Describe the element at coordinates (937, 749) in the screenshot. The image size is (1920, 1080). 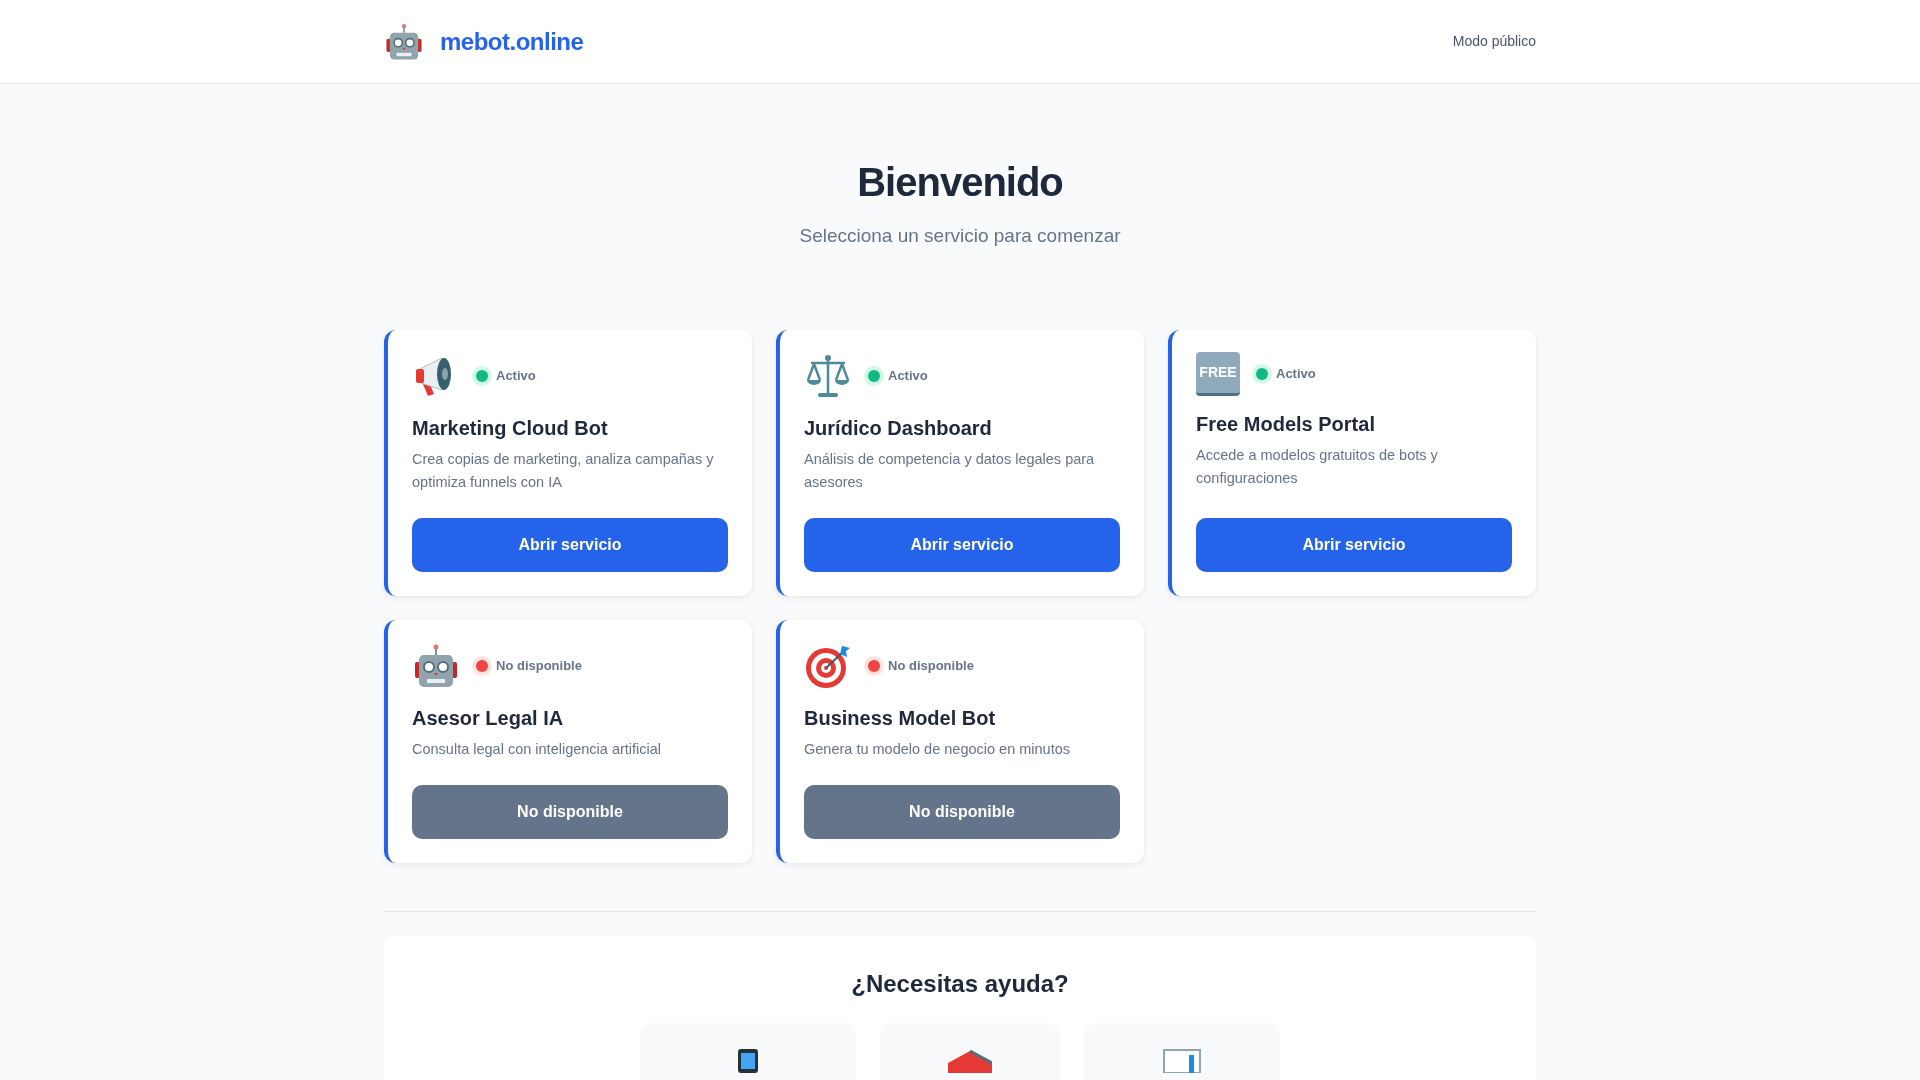
I see `service-description: Genera tu modelo de negocio en minutos` at that location.